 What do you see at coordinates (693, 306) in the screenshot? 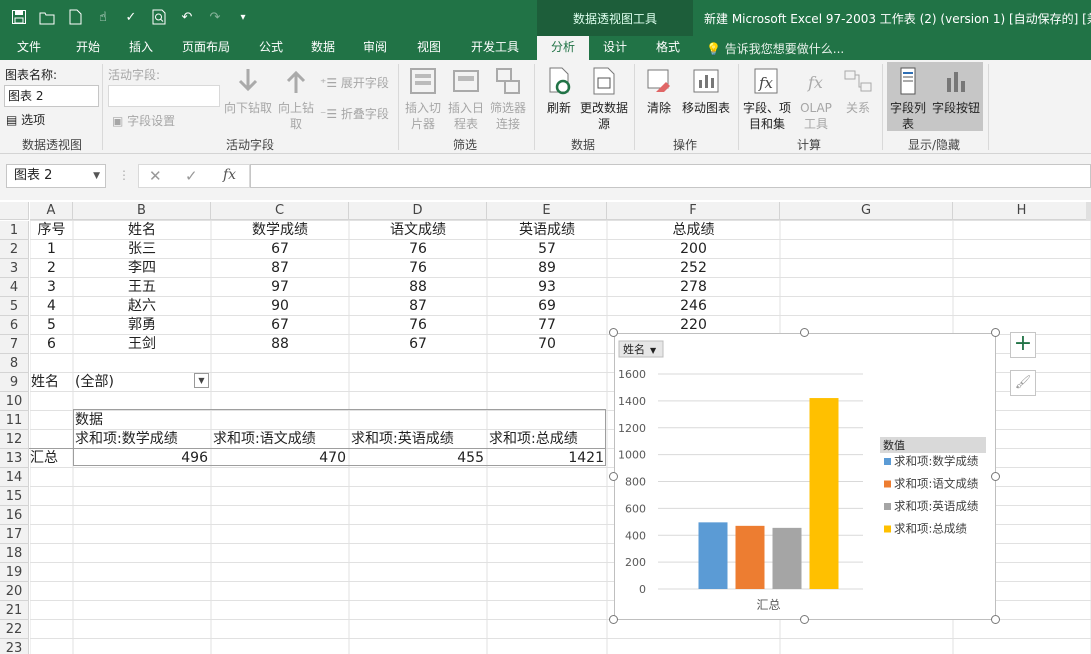
I see `table-cell: 246` at bounding box center [693, 306].